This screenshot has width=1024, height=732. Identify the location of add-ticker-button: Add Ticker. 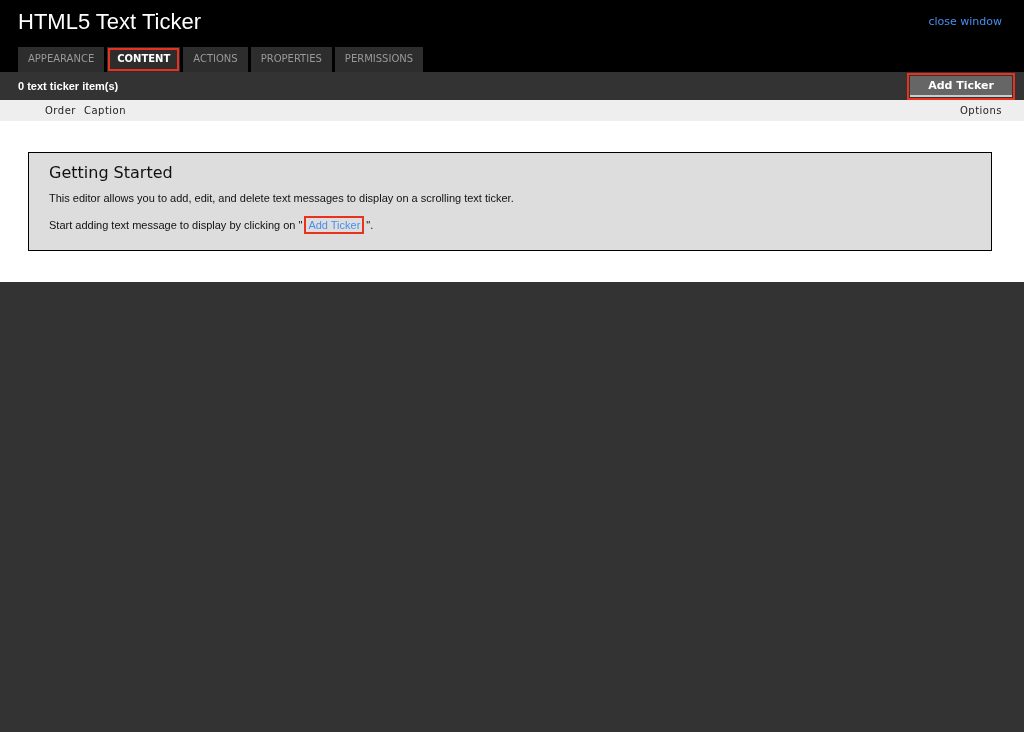
(961, 86).